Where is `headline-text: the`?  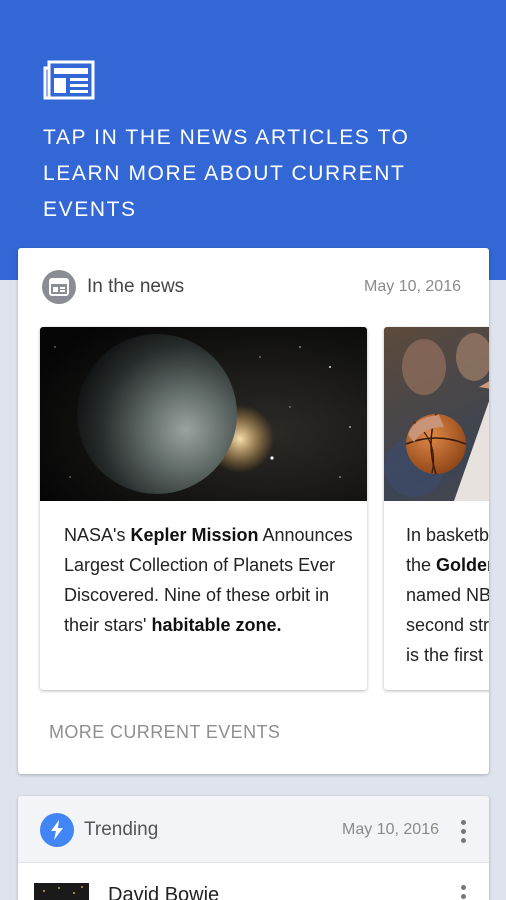 headline-text: the is located at coordinates (421, 565).